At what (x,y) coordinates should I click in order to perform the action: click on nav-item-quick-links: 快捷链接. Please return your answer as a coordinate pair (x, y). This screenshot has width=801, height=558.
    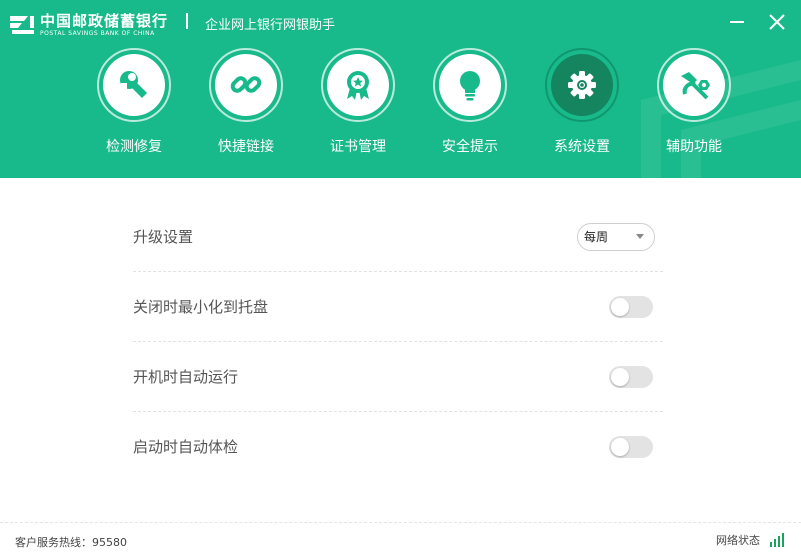
    Looking at the image, I should click on (246, 102).